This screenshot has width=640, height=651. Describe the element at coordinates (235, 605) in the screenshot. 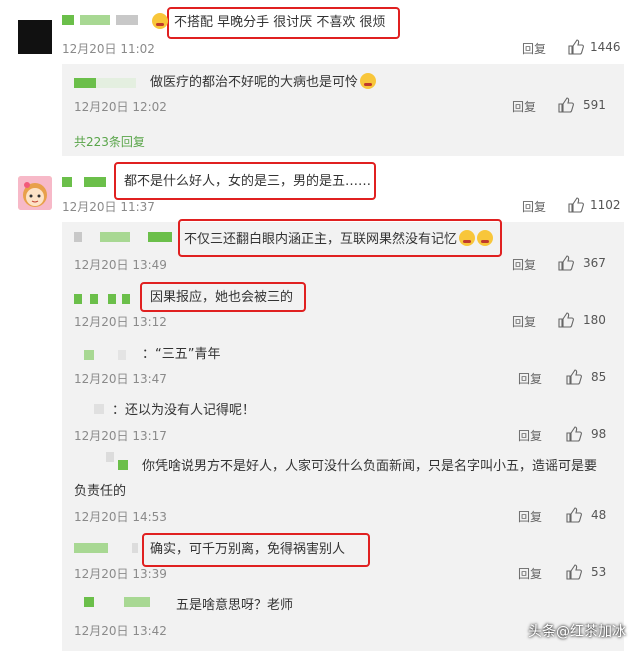

I see `reply-text: 五是啥意思呀？老师` at that location.